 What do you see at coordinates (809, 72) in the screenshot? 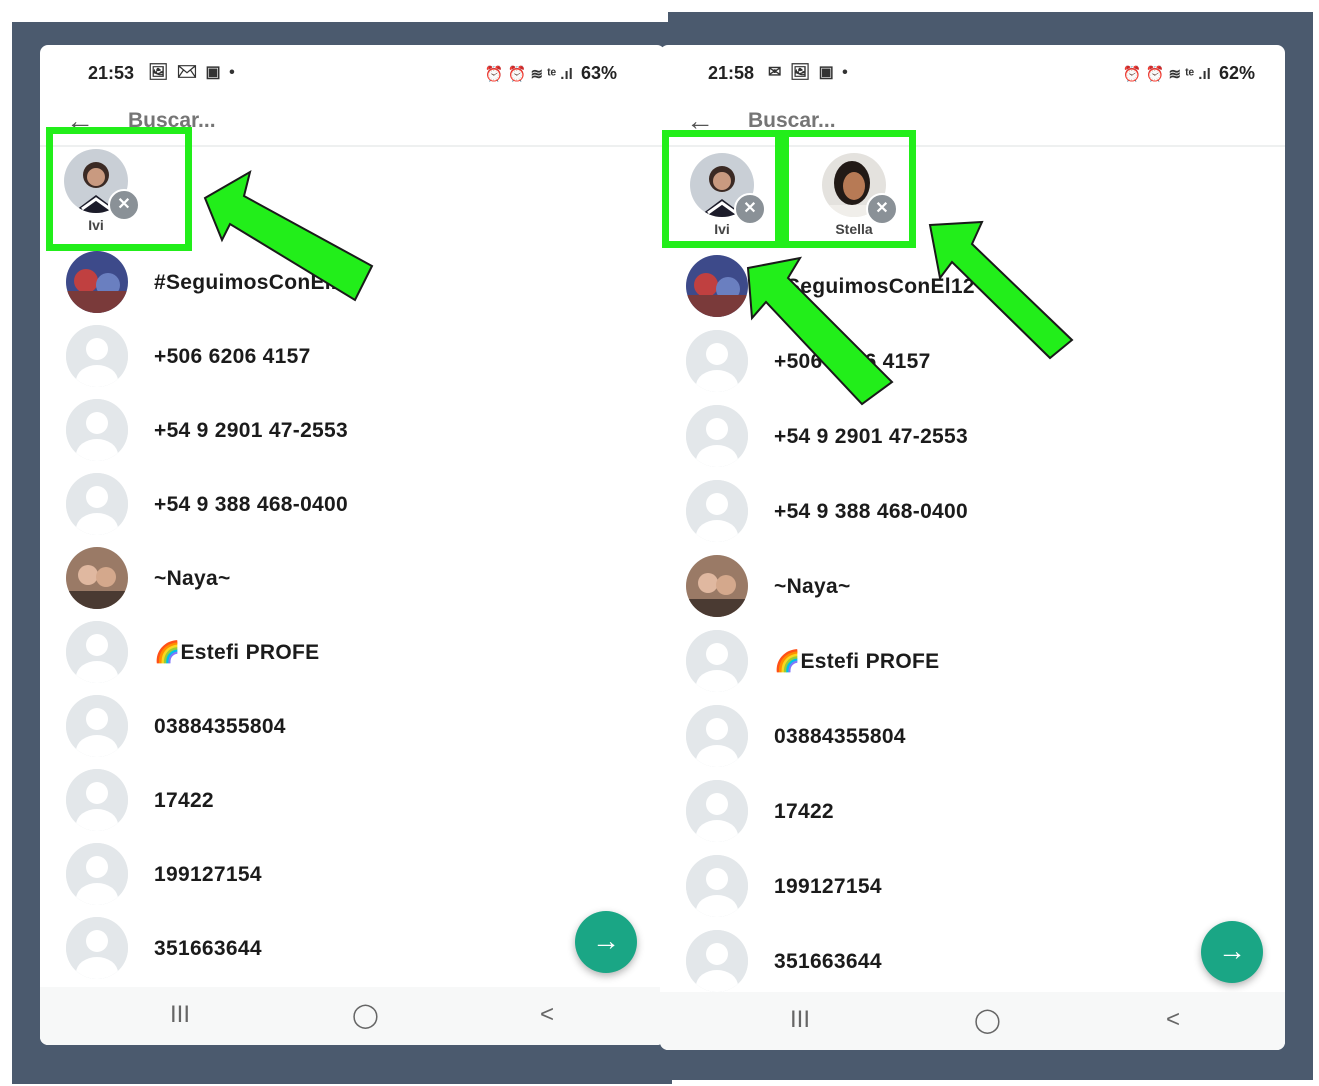
I see `notification-icons: ✉ 🖼 ▣ •` at bounding box center [809, 72].